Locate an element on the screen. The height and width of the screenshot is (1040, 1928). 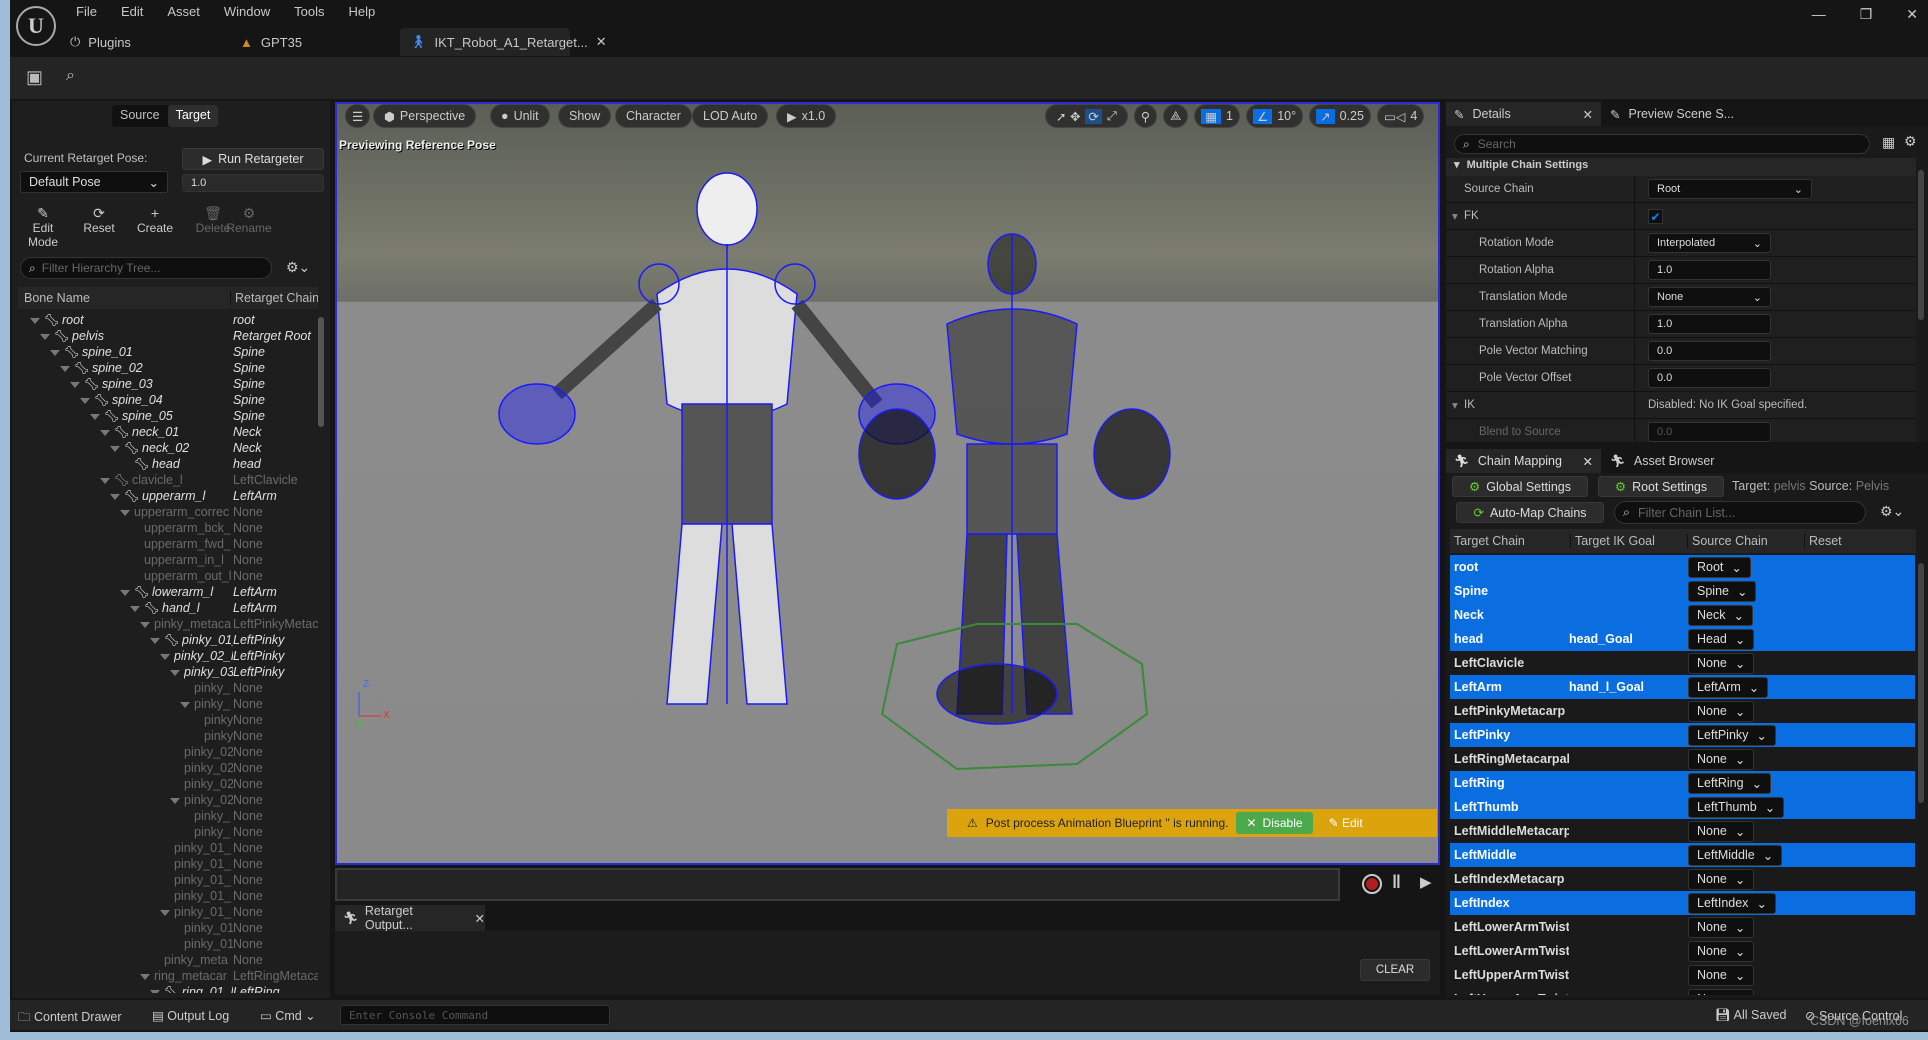
viewport-perspective-button: ⬢ Perspective is located at coordinates (425, 116).